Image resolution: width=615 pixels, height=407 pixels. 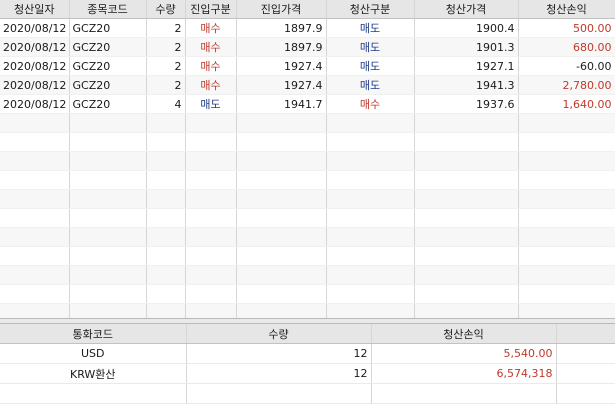 I want to click on currency-cell: KRW환산, so click(x=93, y=373).